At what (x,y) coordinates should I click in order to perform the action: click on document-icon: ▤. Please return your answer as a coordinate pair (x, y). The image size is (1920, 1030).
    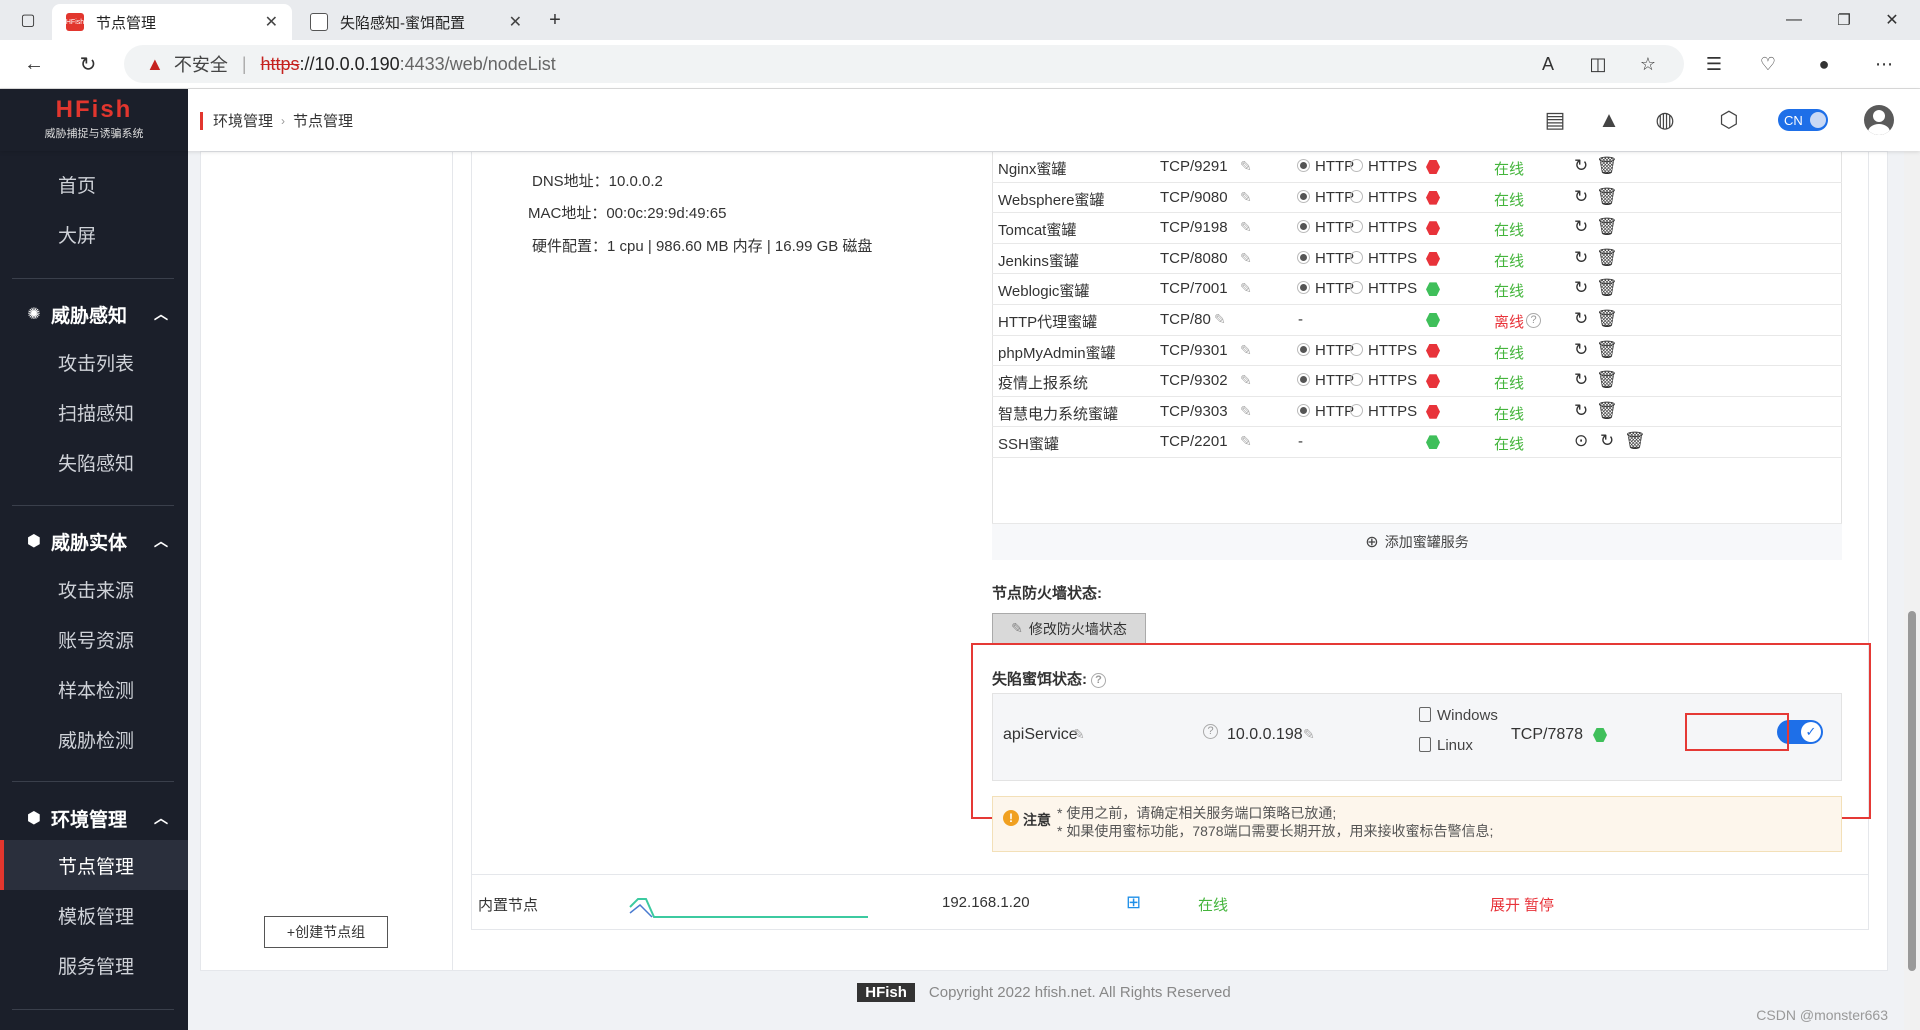
    Looking at the image, I should click on (1555, 120).